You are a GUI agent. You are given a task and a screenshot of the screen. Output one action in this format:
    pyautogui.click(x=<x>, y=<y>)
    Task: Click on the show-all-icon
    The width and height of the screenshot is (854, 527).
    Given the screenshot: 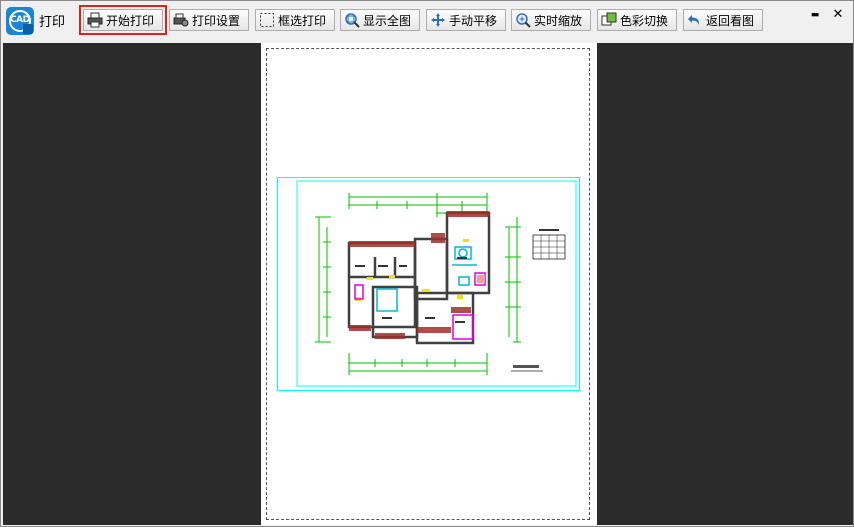 What is the action you would take?
    pyautogui.click(x=352, y=20)
    